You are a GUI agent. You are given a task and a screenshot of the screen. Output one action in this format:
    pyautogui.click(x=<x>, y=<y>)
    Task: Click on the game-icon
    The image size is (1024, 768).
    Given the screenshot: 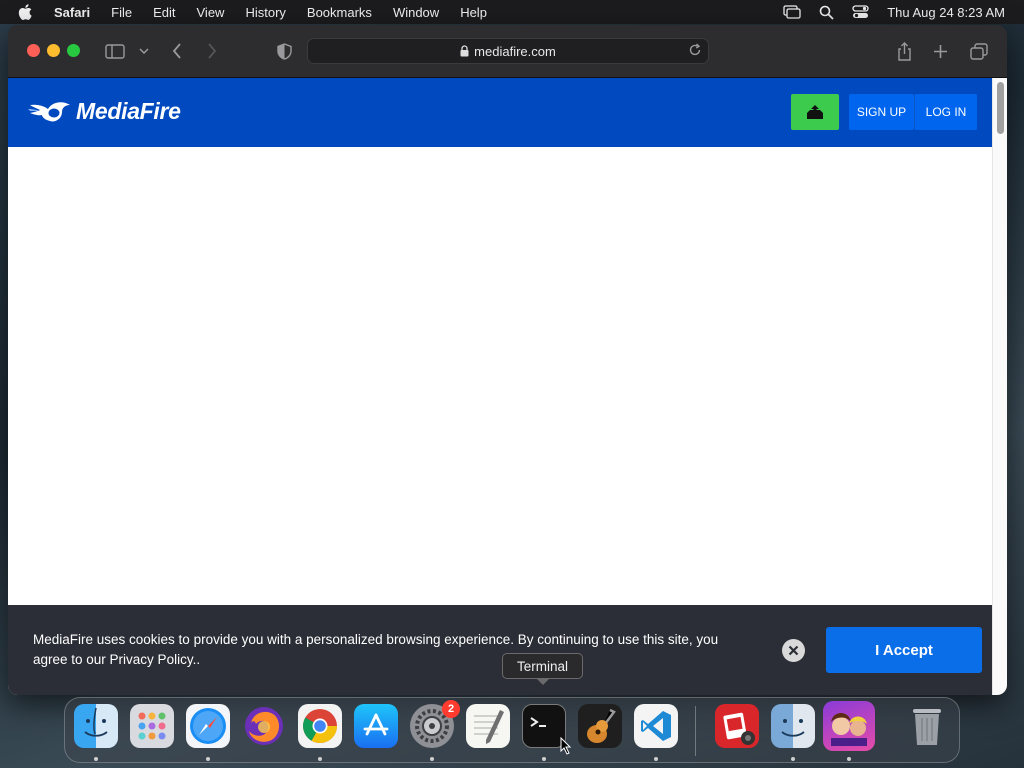 What is the action you would take?
    pyautogui.click(x=849, y=726)
    